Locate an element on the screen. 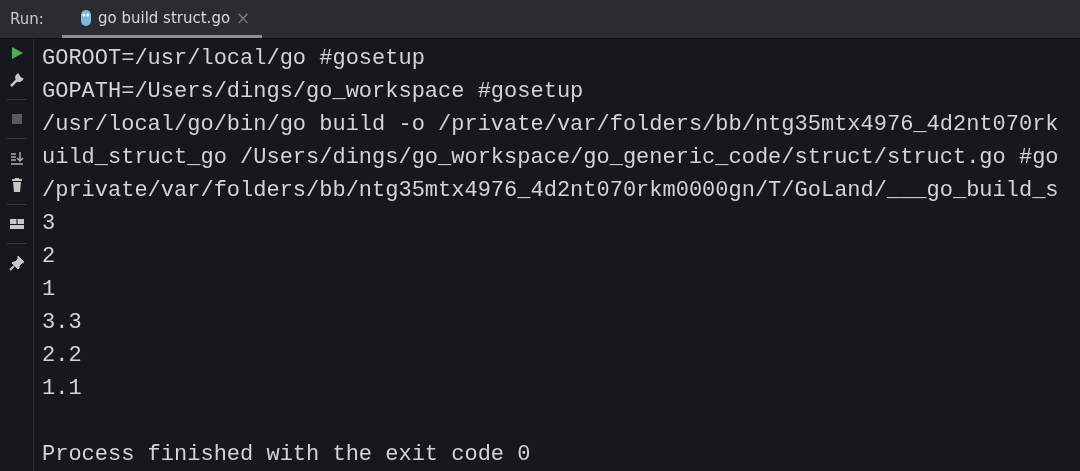  console-line: 1.1 is located at coordinates (62, 389).